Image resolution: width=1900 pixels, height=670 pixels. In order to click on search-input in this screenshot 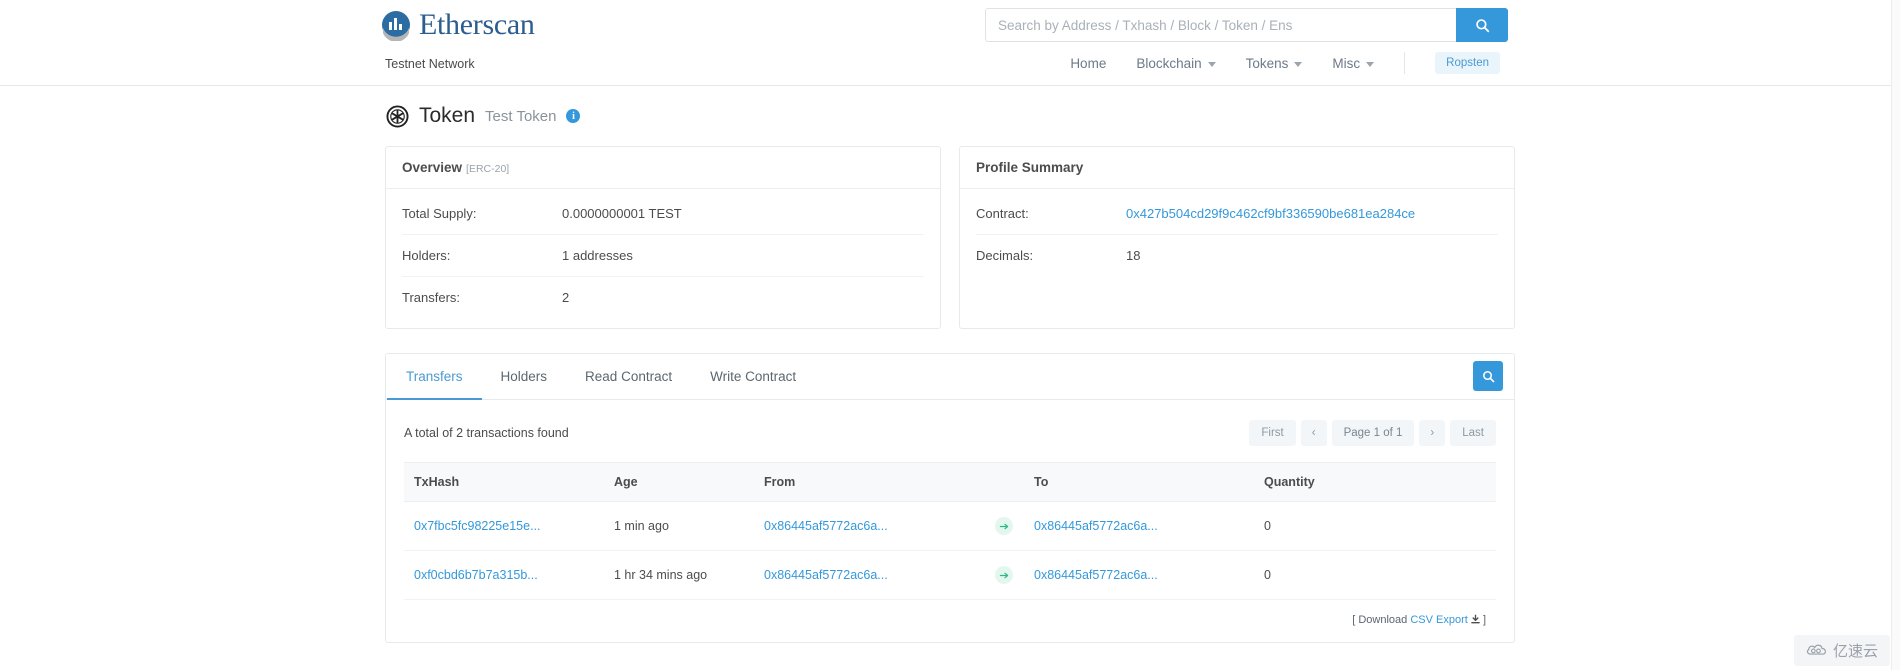, I will do `click(1220, 25)`.